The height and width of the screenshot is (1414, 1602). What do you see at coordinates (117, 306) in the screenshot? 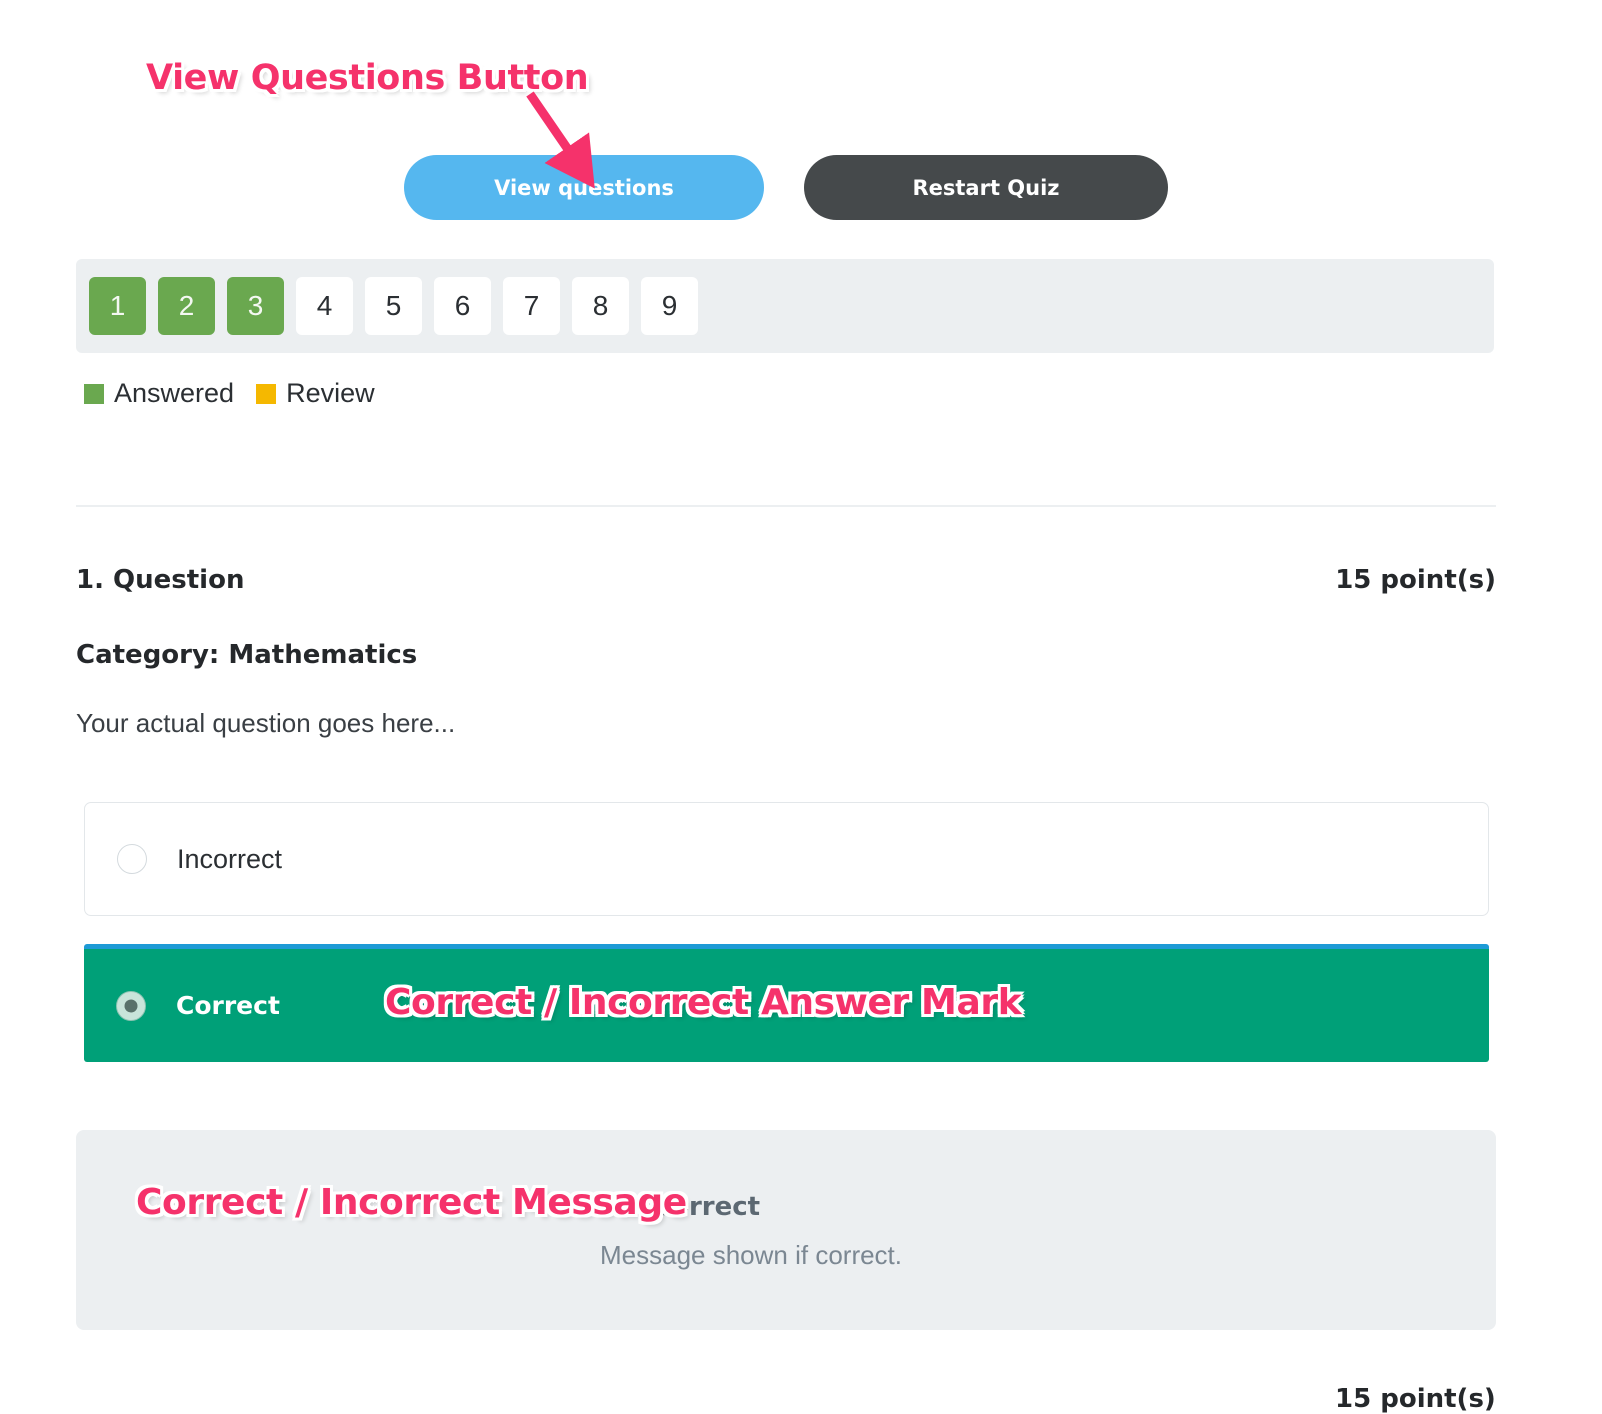
I see `question-nav-item: 1` at bounding box center [117, 306].